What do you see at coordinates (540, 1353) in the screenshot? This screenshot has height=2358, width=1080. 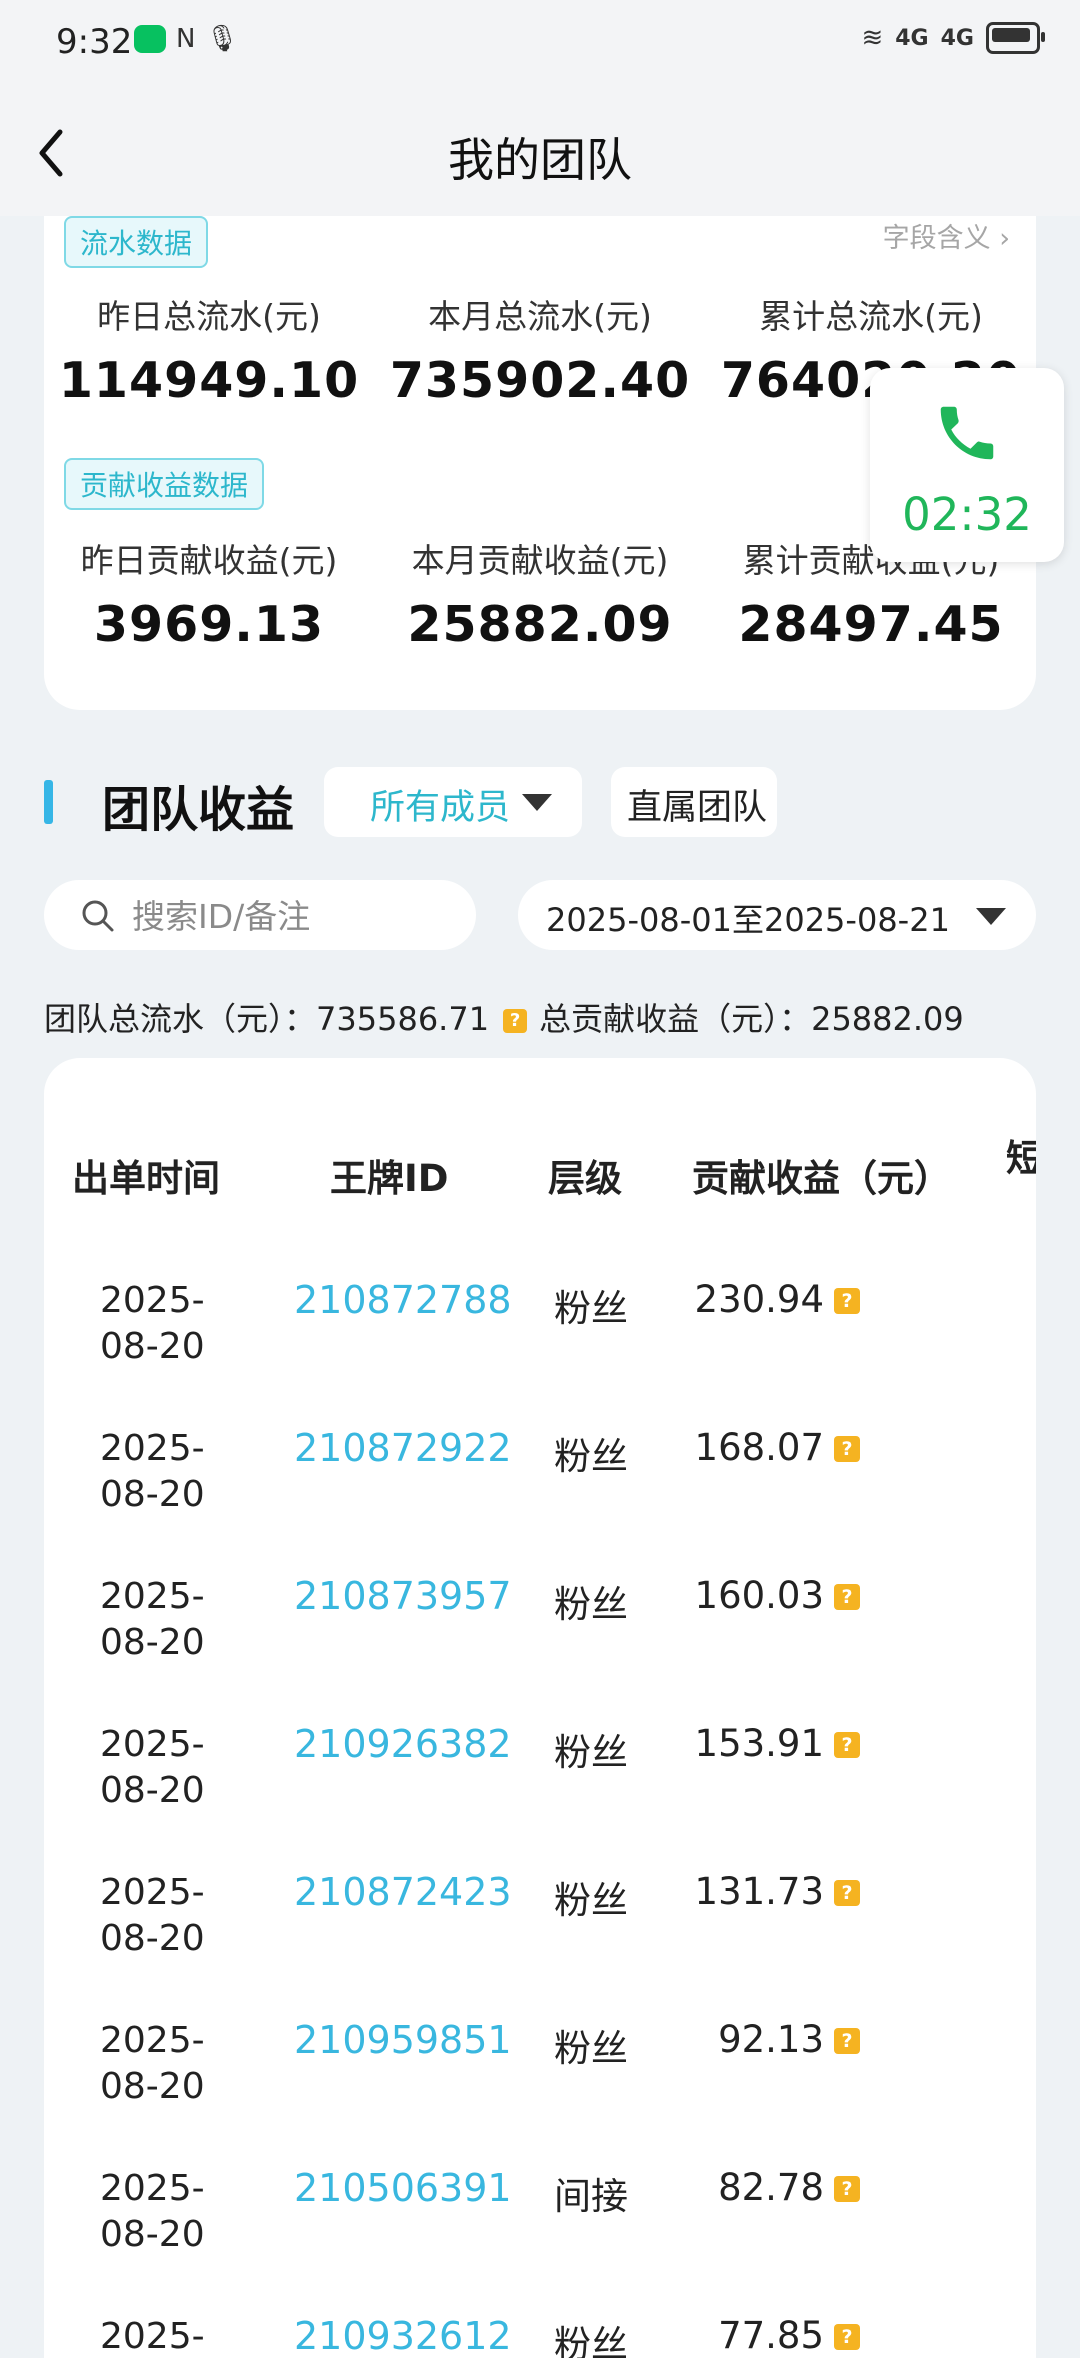 I see `table-row: 2025- 08-20 210872788 粉丝 230.94?` at bounding box center [540, 1353].